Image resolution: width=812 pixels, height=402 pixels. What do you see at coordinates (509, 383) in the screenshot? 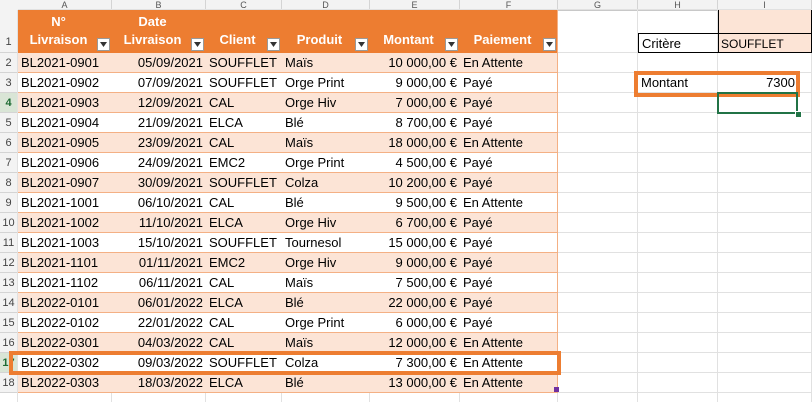
I see `table-cell: En Attente` at bounding box center [509, 383].